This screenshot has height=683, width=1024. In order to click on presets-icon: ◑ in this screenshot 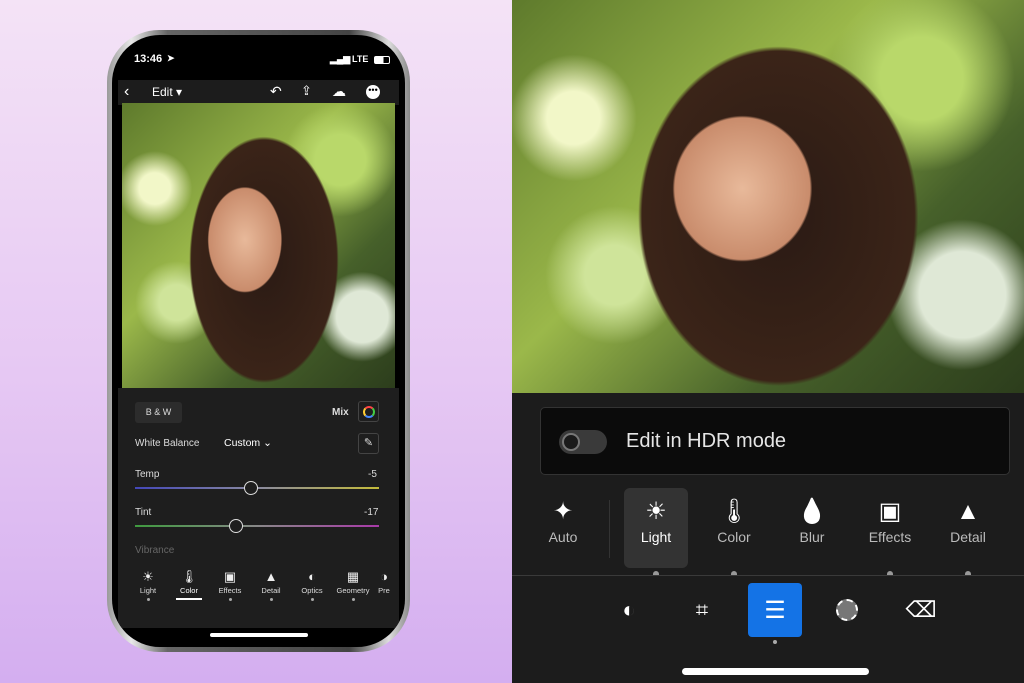, I will do `click(384, 576)`.